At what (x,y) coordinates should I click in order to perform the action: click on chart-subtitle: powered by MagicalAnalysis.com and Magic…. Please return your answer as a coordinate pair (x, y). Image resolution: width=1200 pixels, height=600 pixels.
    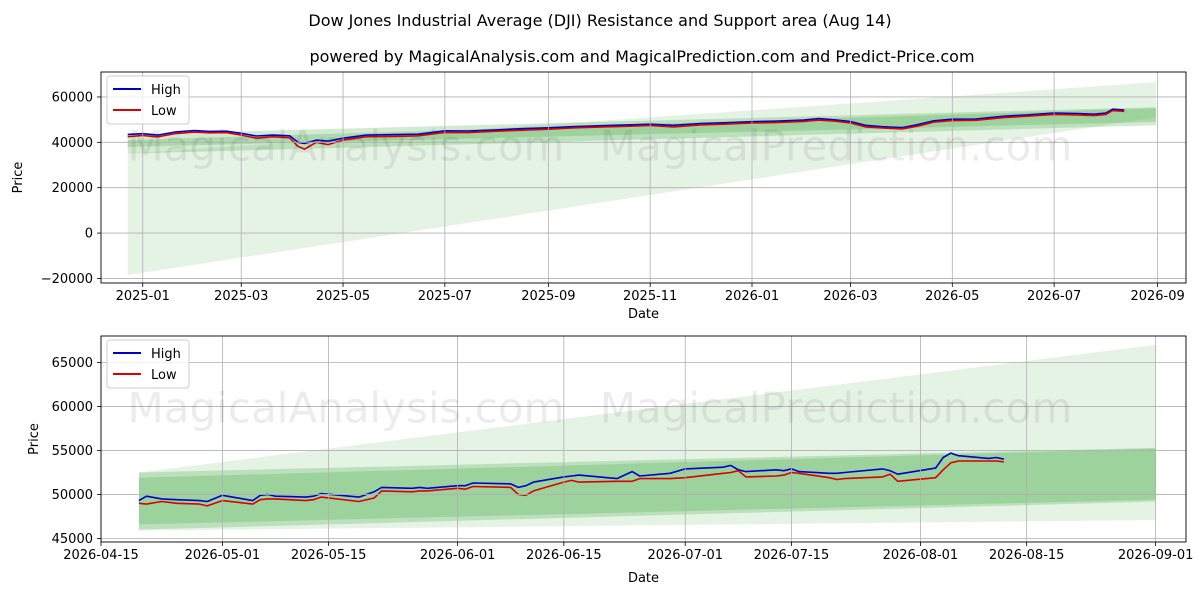
    Looking at the image, I should click on (641, 56).